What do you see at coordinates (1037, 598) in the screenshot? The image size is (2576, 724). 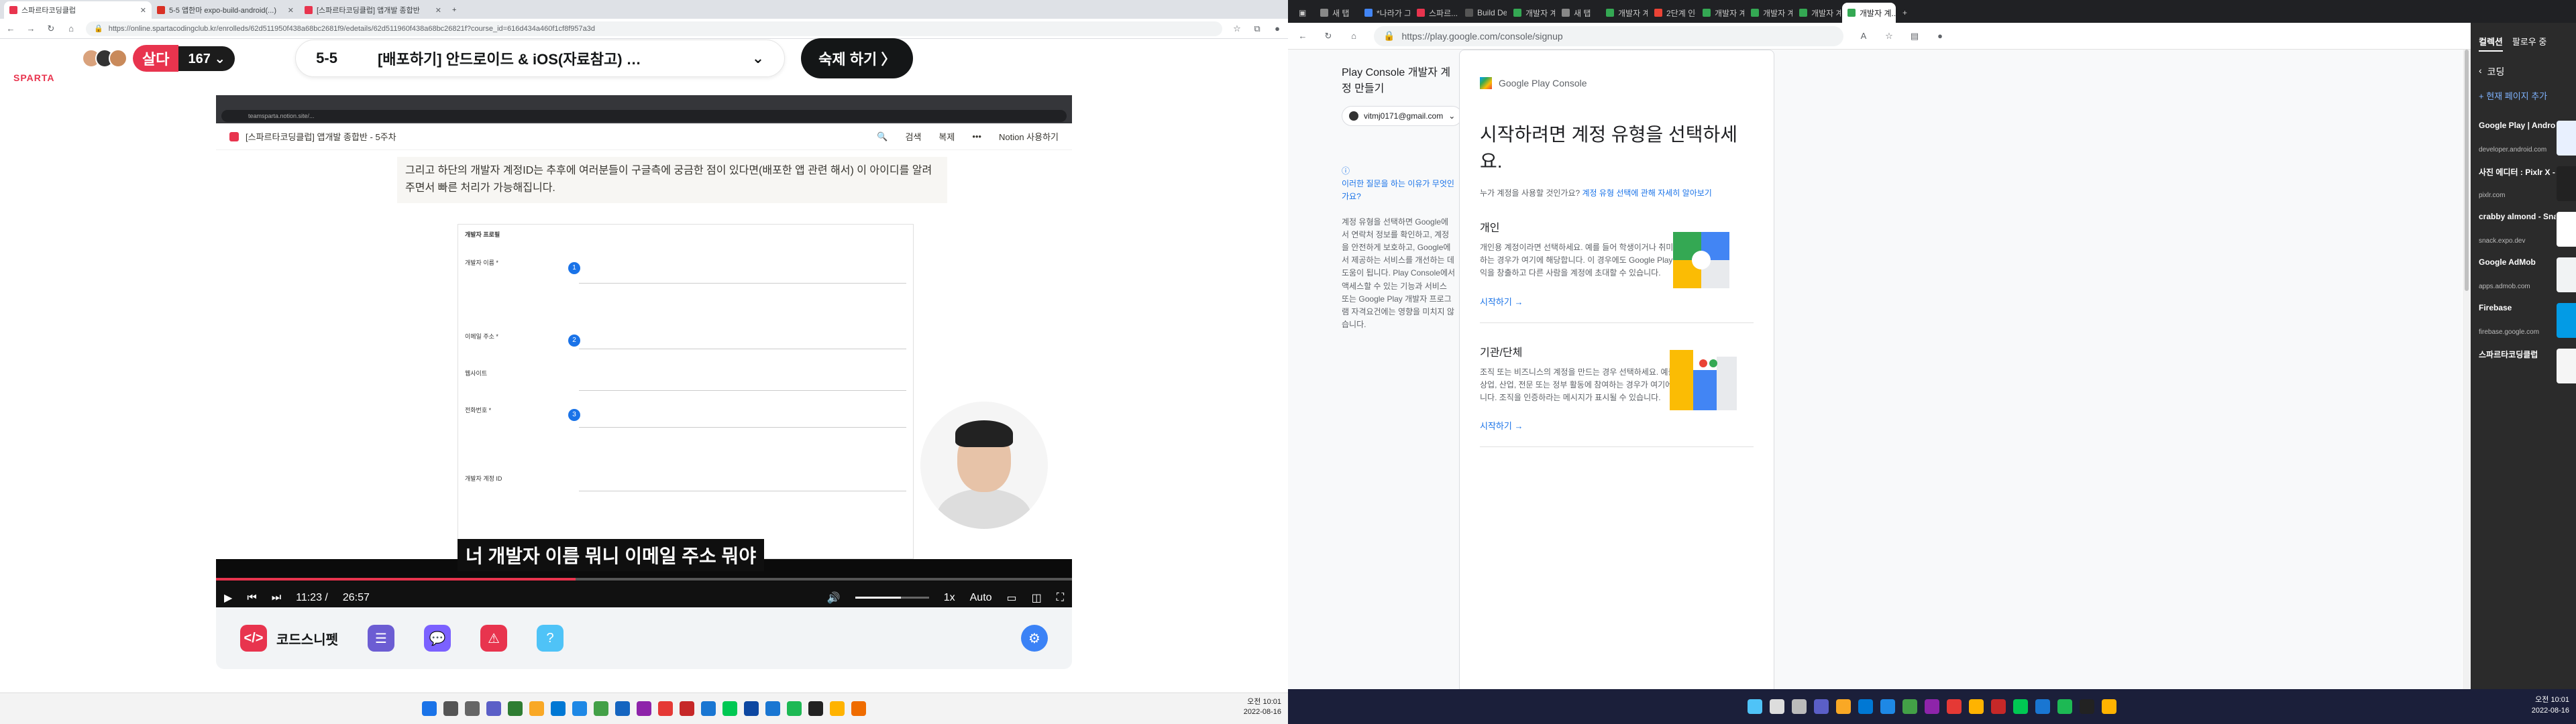 I see `pip-icon: ◫` at bounding box center [1037, 598].